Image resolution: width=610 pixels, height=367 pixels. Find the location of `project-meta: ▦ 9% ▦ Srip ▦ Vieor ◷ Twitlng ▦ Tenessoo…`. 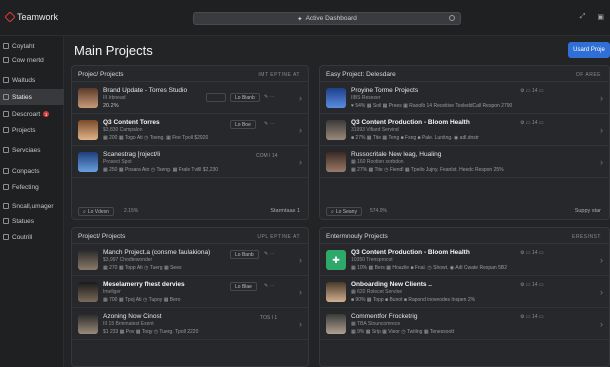

project-meta: ▦ 9% ▦ Srip ▦ Vieor ◷ Twitlng ▦ Tenessoo… is located at coordinates (403, 332).